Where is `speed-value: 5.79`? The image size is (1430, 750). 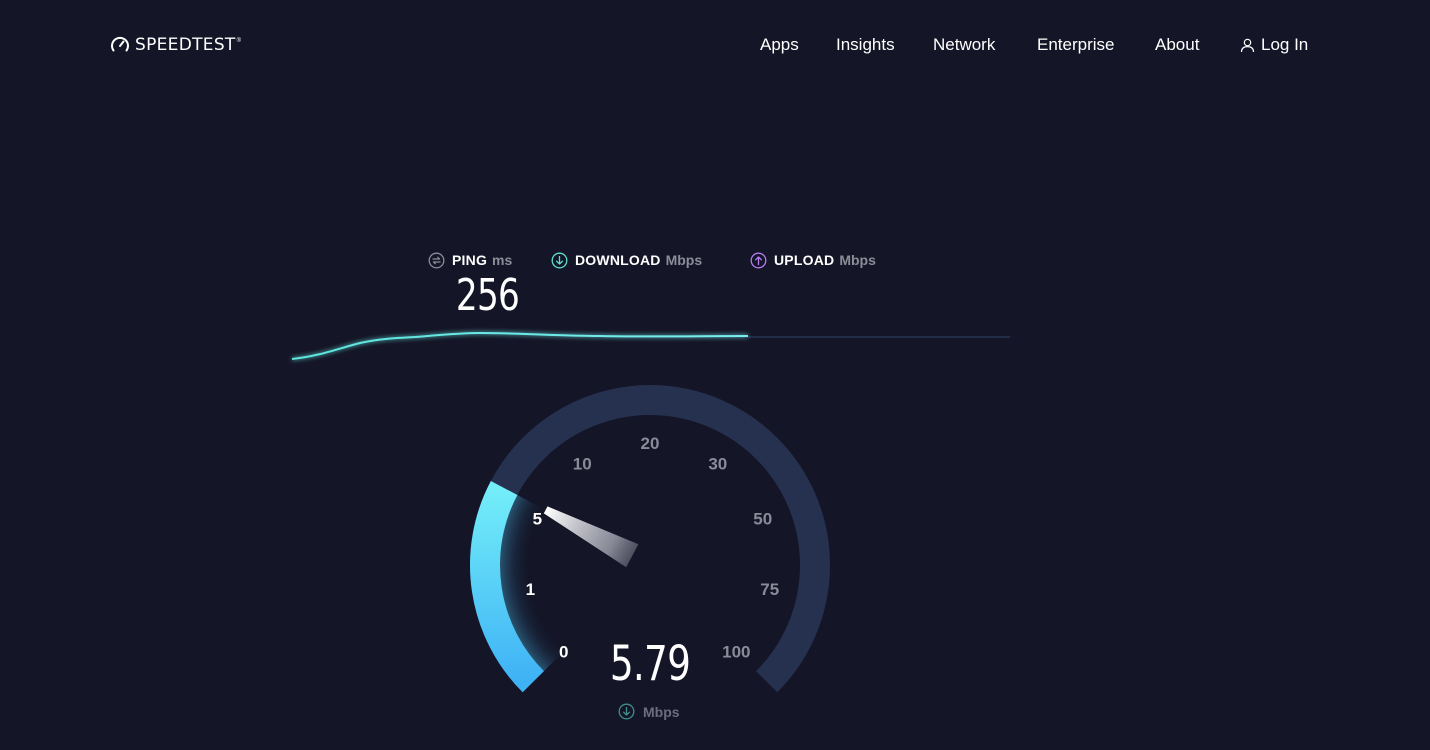 speed-value: 5.79 is located at coordinates (650, 664).